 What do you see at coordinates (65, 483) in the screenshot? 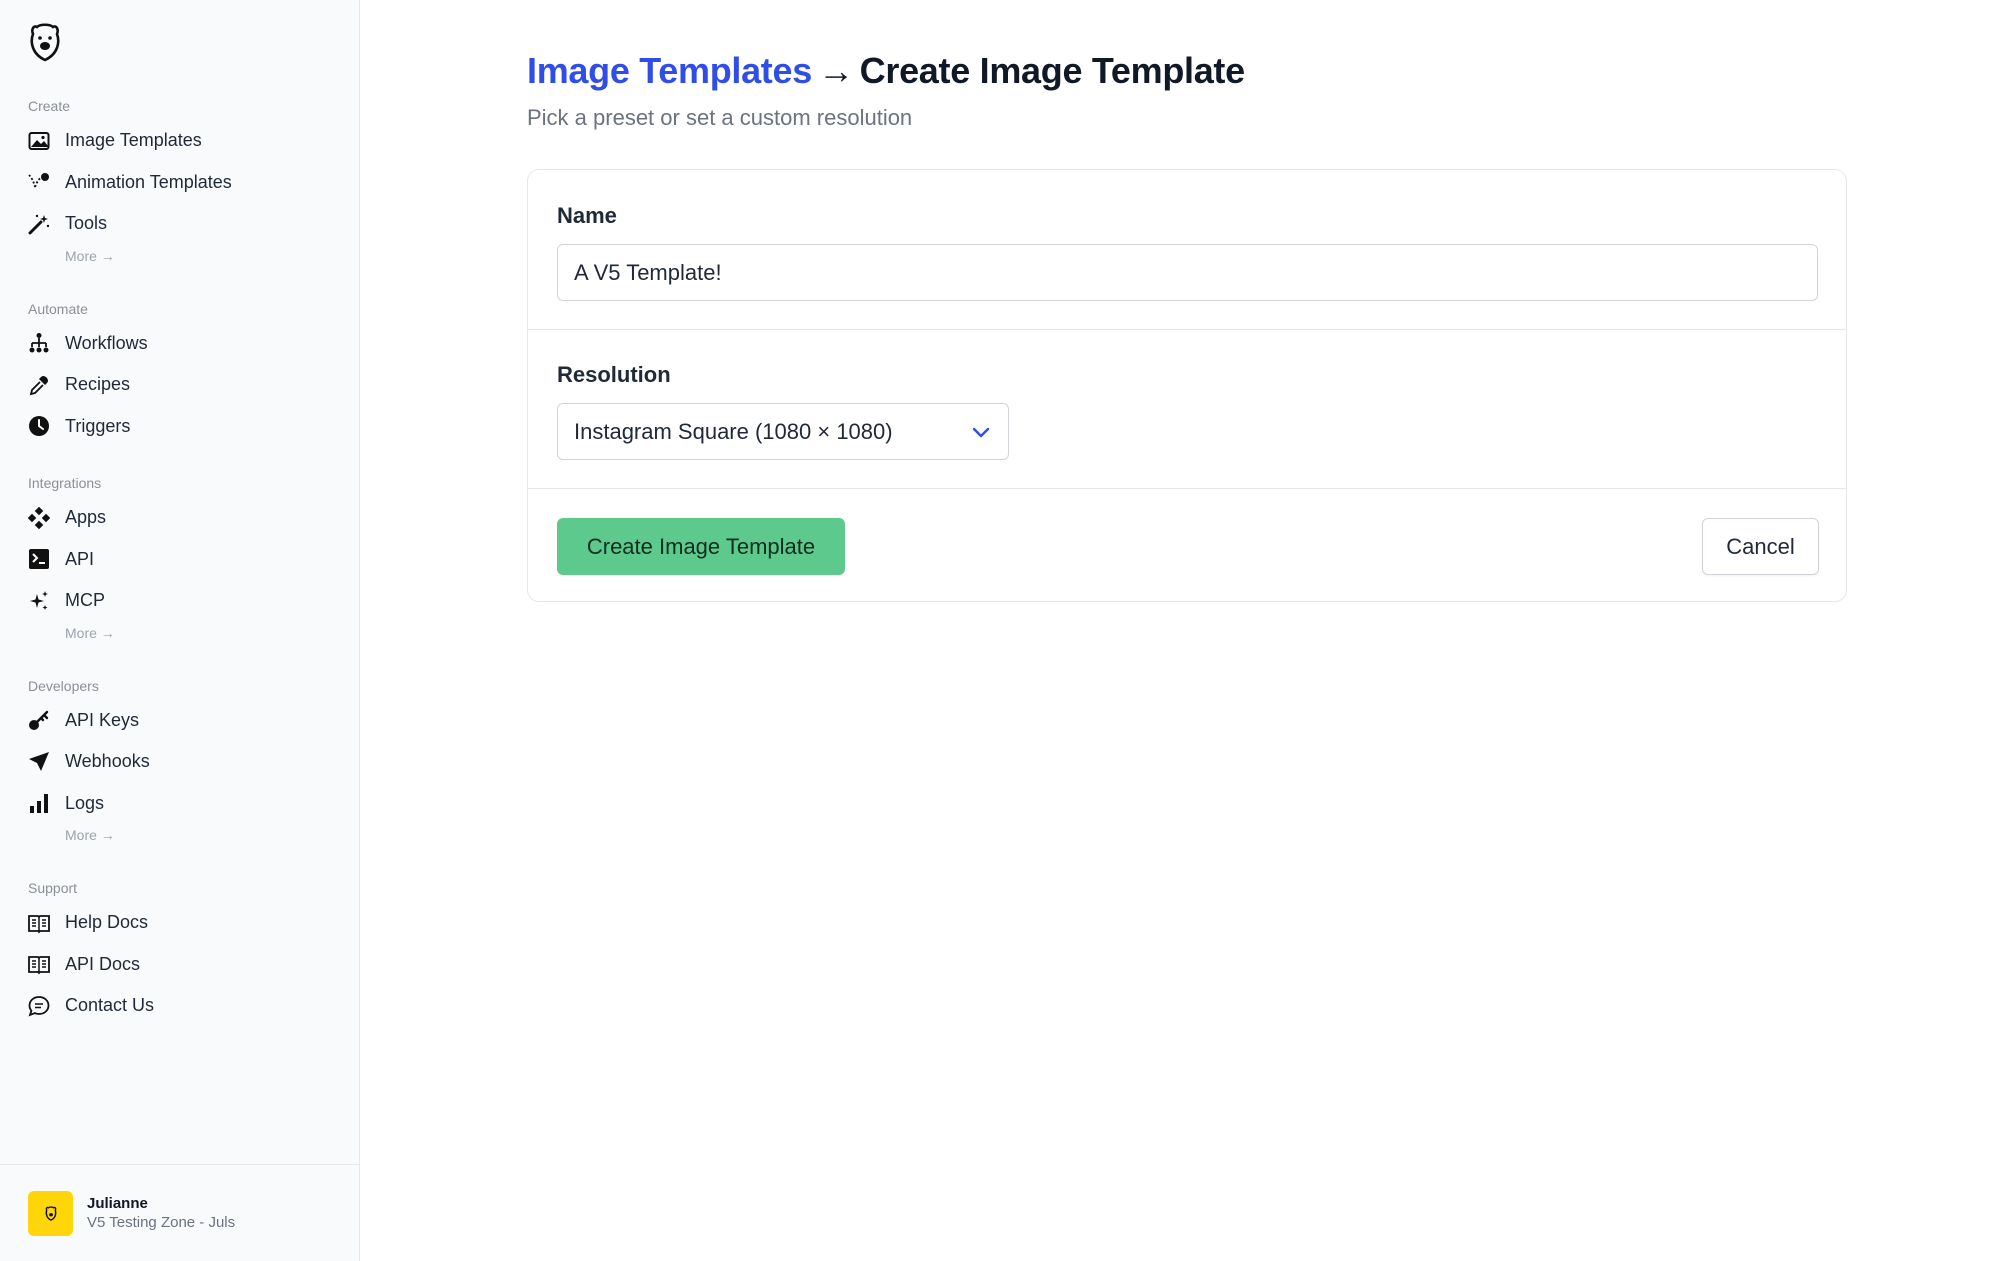
I see `section-label-integrations: Integrations` at bounding box center [65, 483].